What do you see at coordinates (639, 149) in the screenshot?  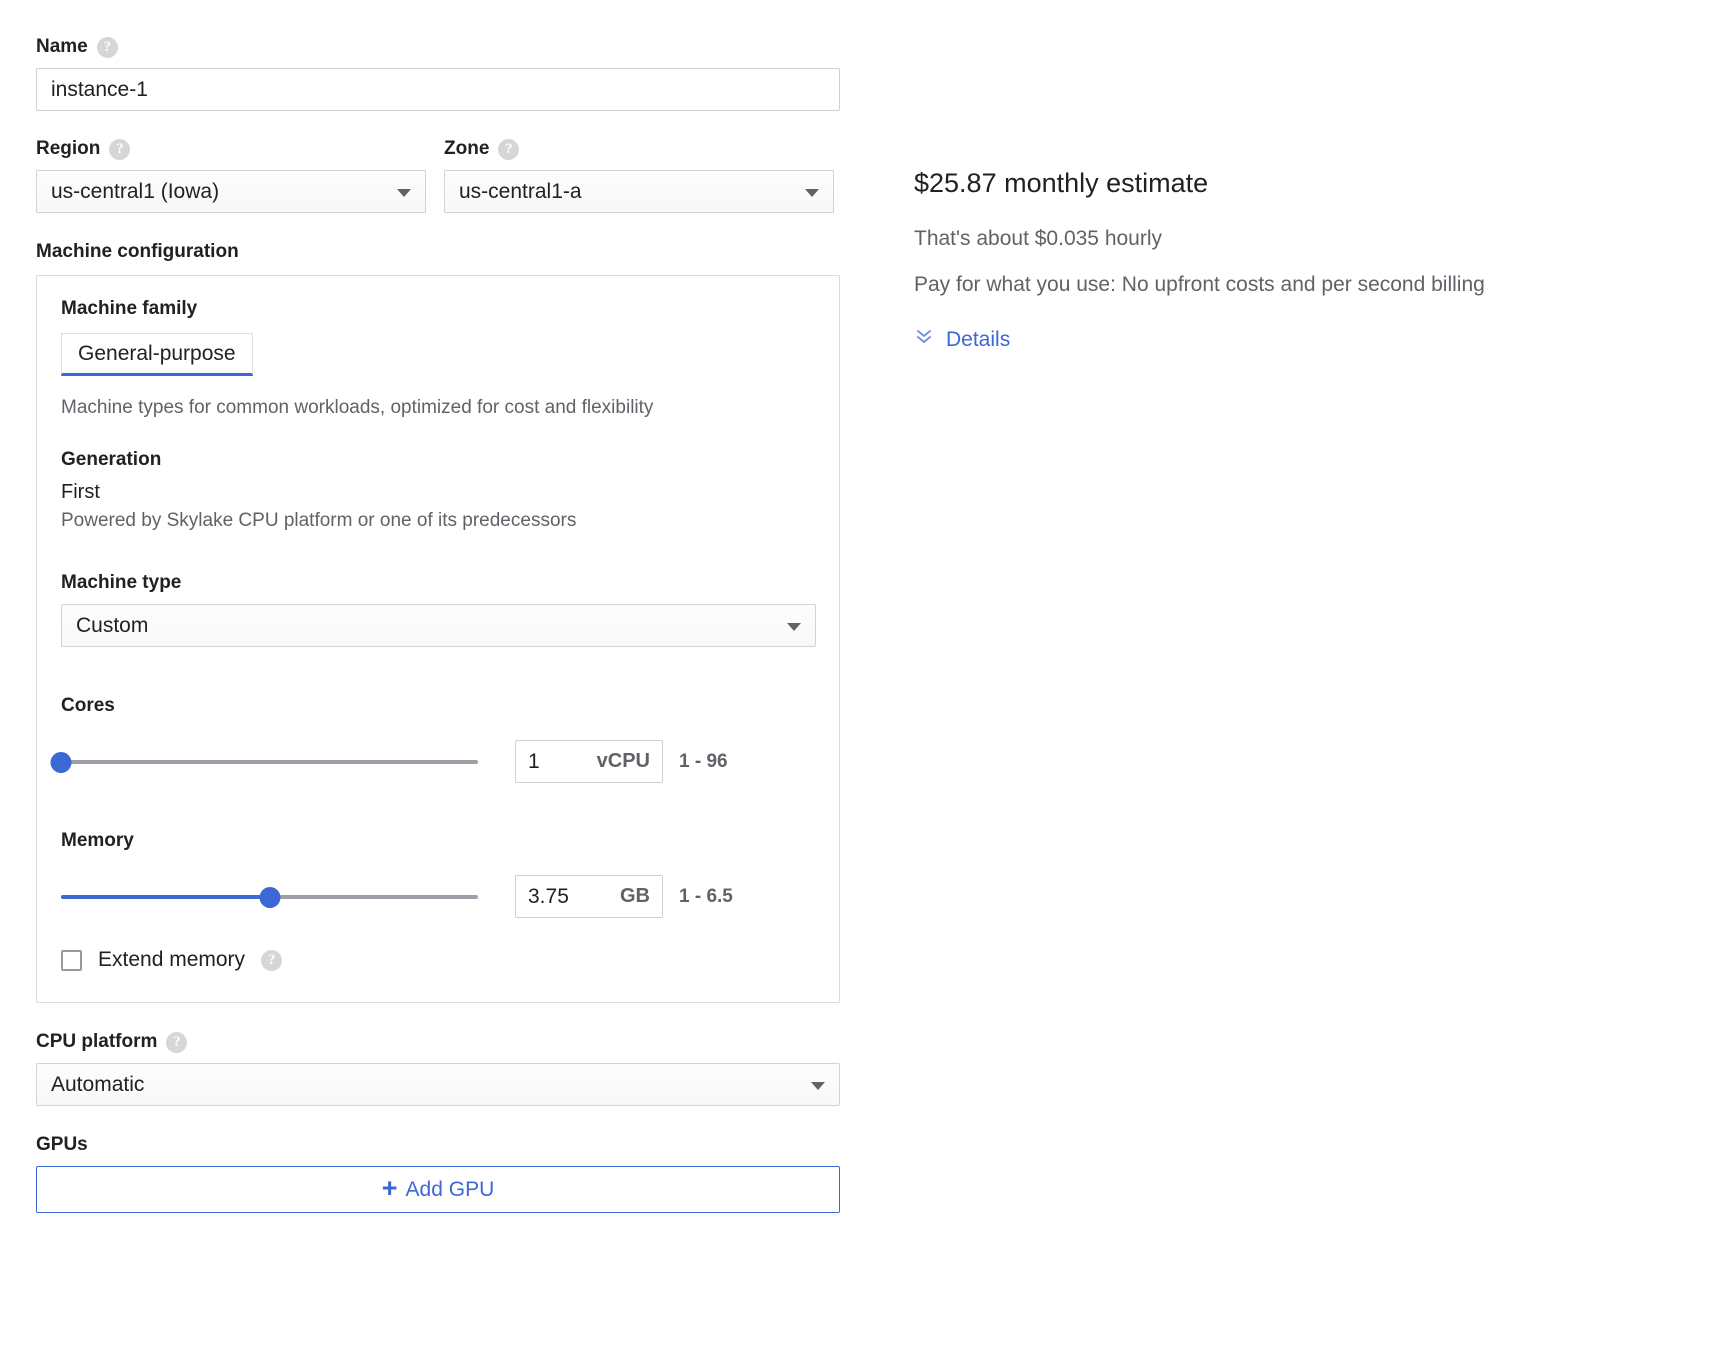 I see `zone-label: Zone ?` at bounding box center [639, 149].